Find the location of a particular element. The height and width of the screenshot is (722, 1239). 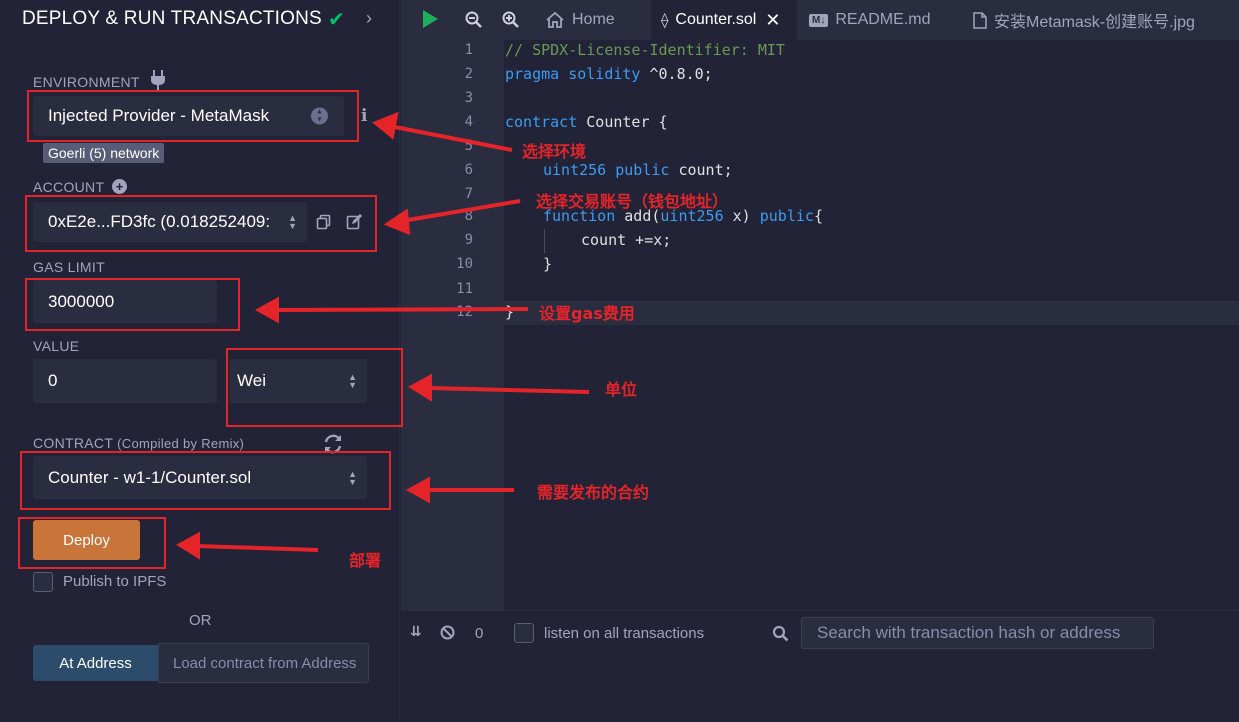

annotation-deploy: 部署 is located at coordinates (365, 560).